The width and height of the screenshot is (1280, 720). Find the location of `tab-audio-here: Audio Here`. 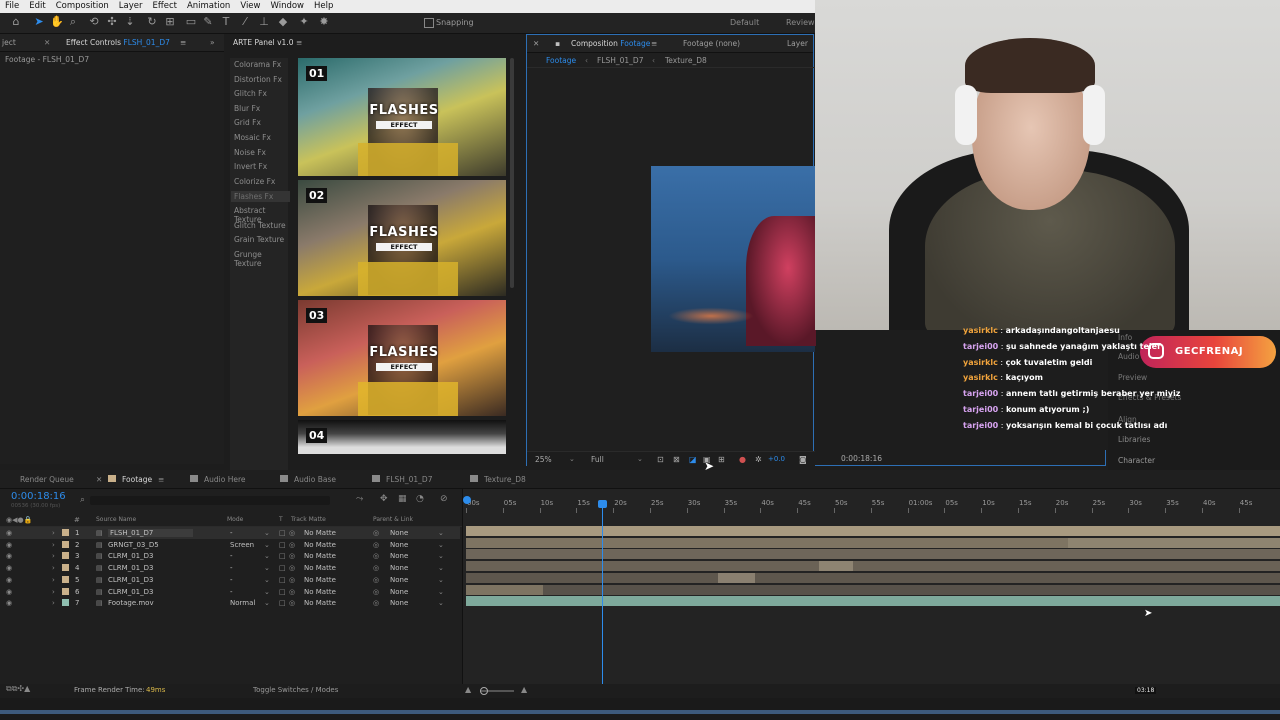

tab-audio-here: Audio Here is located at coordinates (225, 479).